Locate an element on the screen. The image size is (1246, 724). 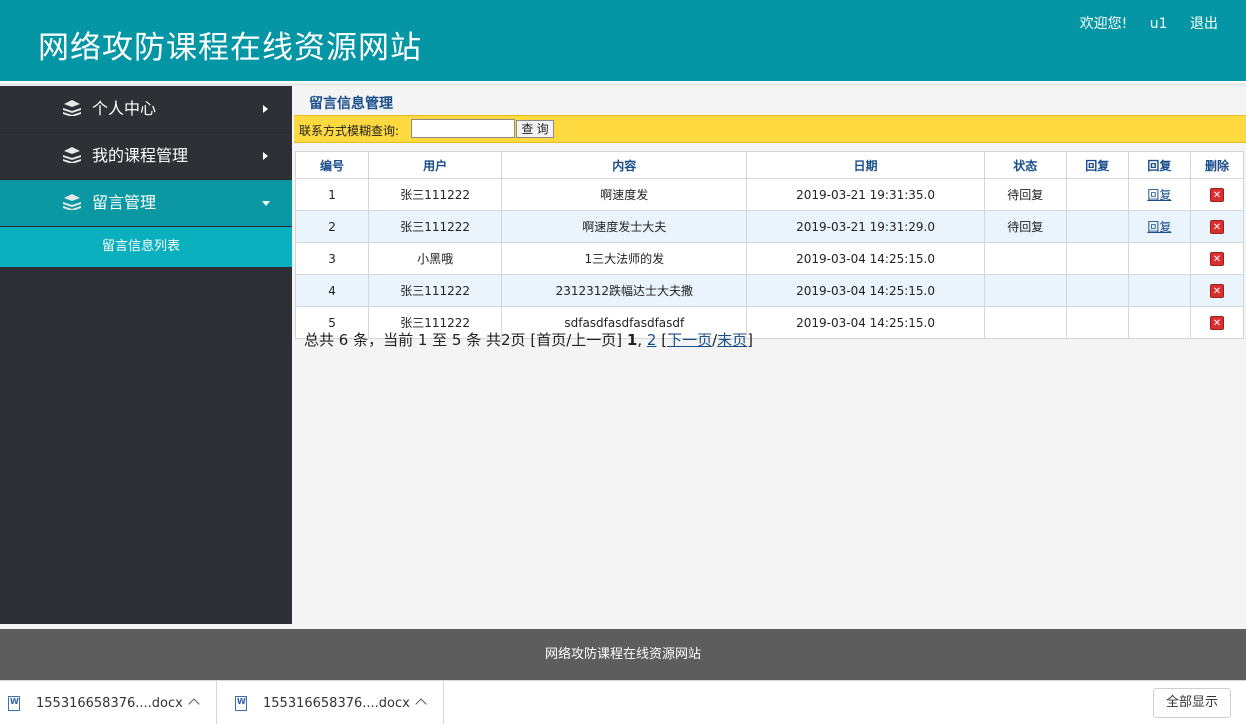
column-header-delete: 删除 is located at coordinates (1217, 165).